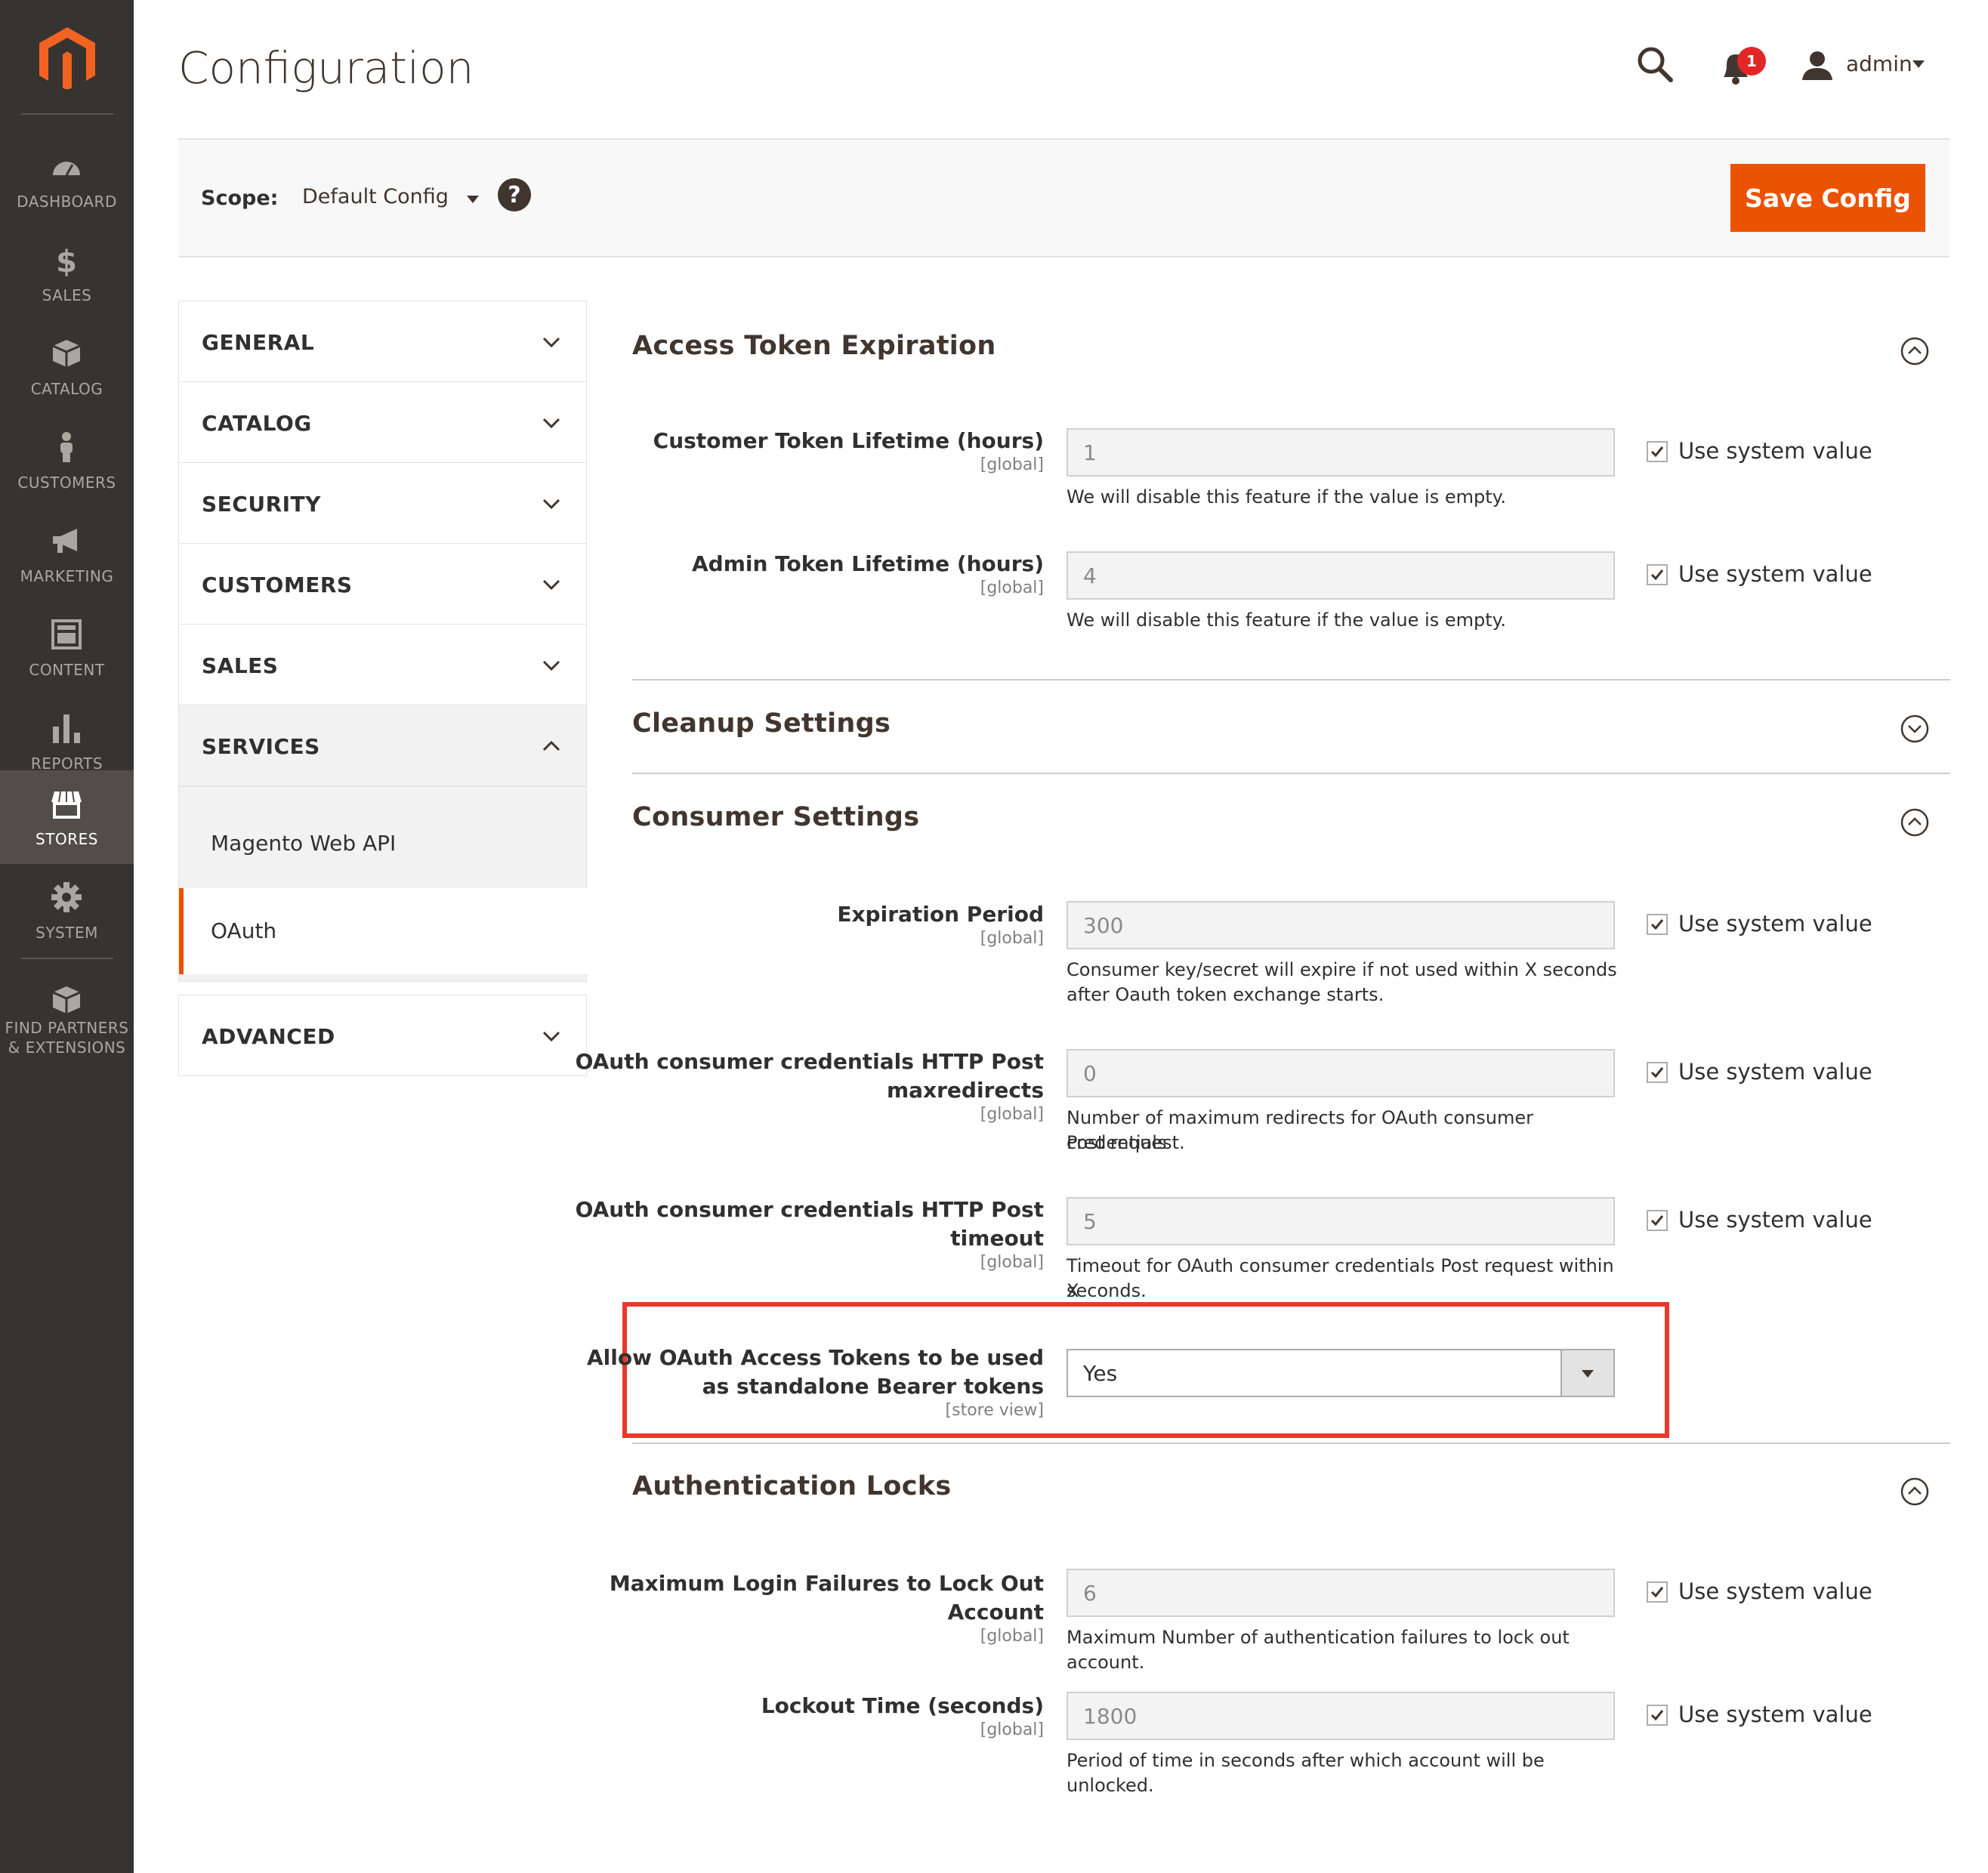  I want to click on menu-section-services: SERVICES, so click(382, 745).